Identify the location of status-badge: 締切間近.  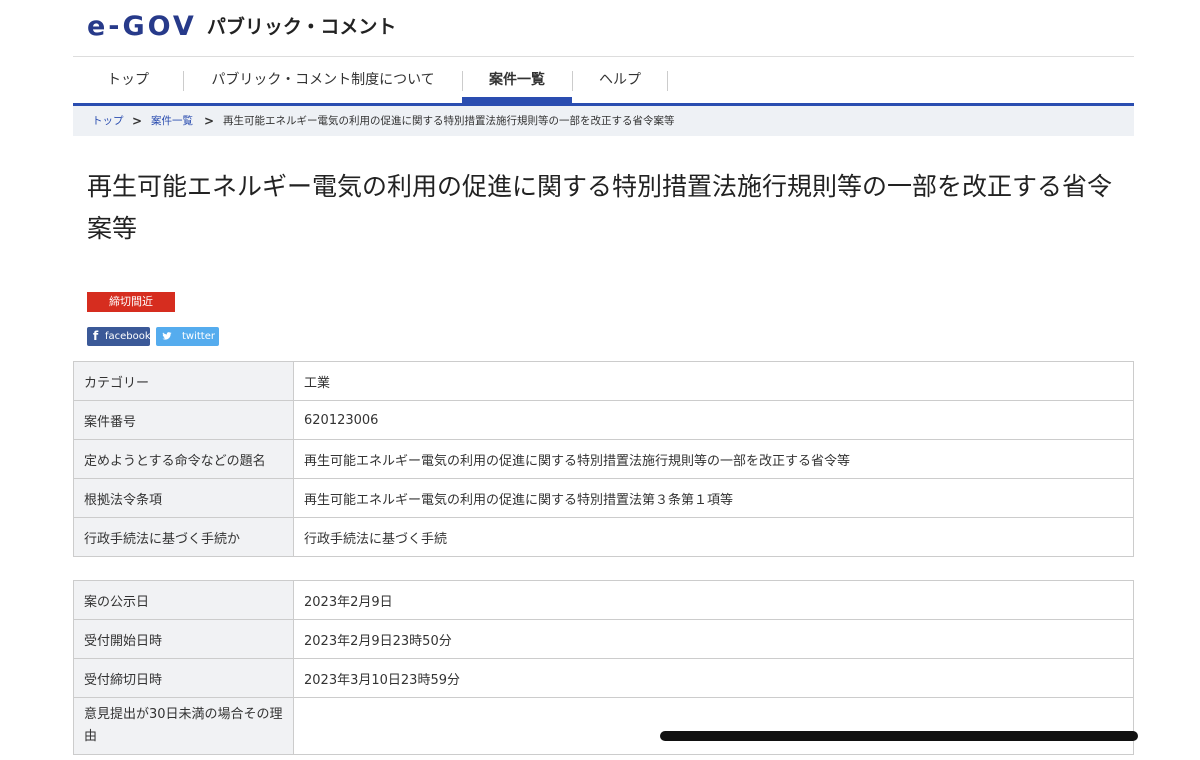
(131, 302).